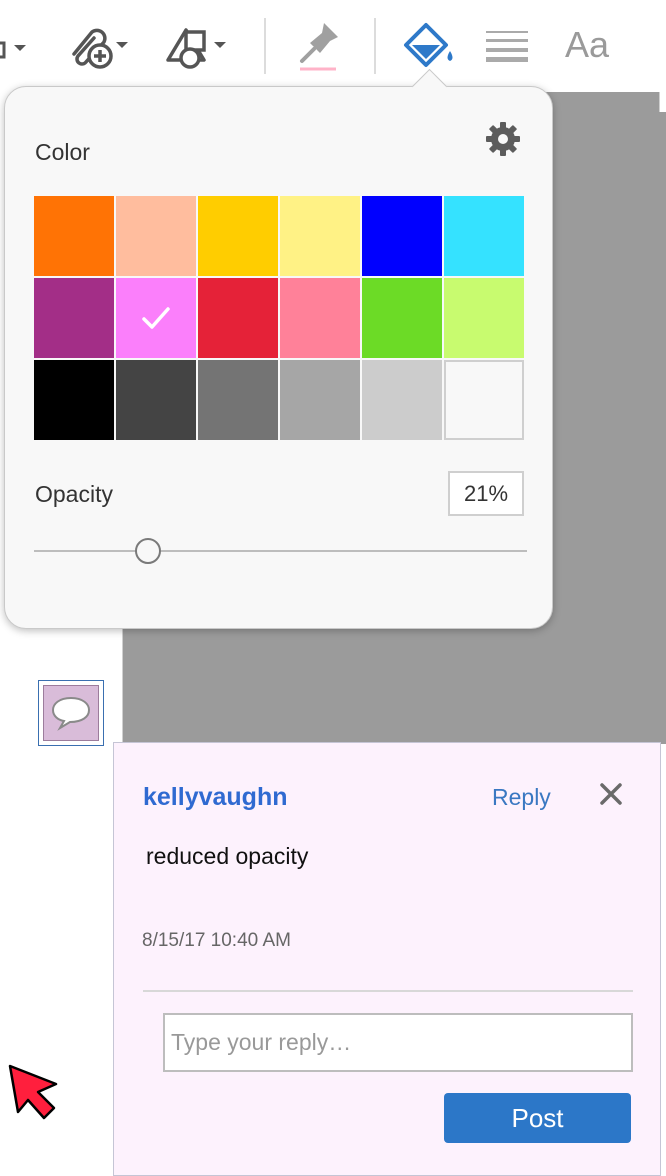 The width and height of the screenshot is (666, 1176). I want to click on opacity-slider-track, so click(280, 551).